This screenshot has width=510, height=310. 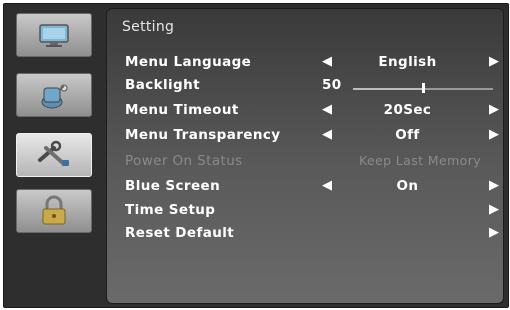 What do you see at coordinates (407, 110) in the screenshot?
I see `menu-item-value: 20Sec` at bounding box center [407, 110].